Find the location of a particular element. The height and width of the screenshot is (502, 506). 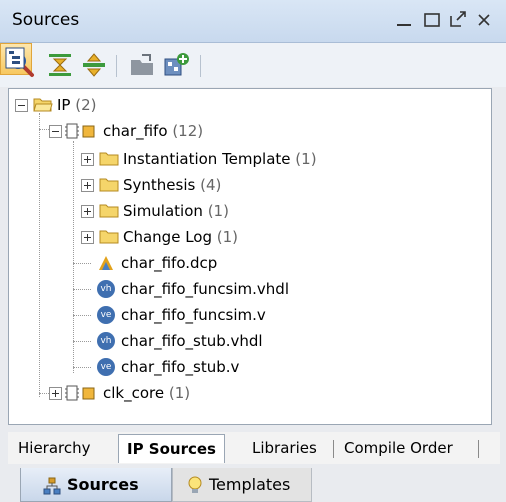

tab-libraries: Libraries is located at coordinates (284, 448).